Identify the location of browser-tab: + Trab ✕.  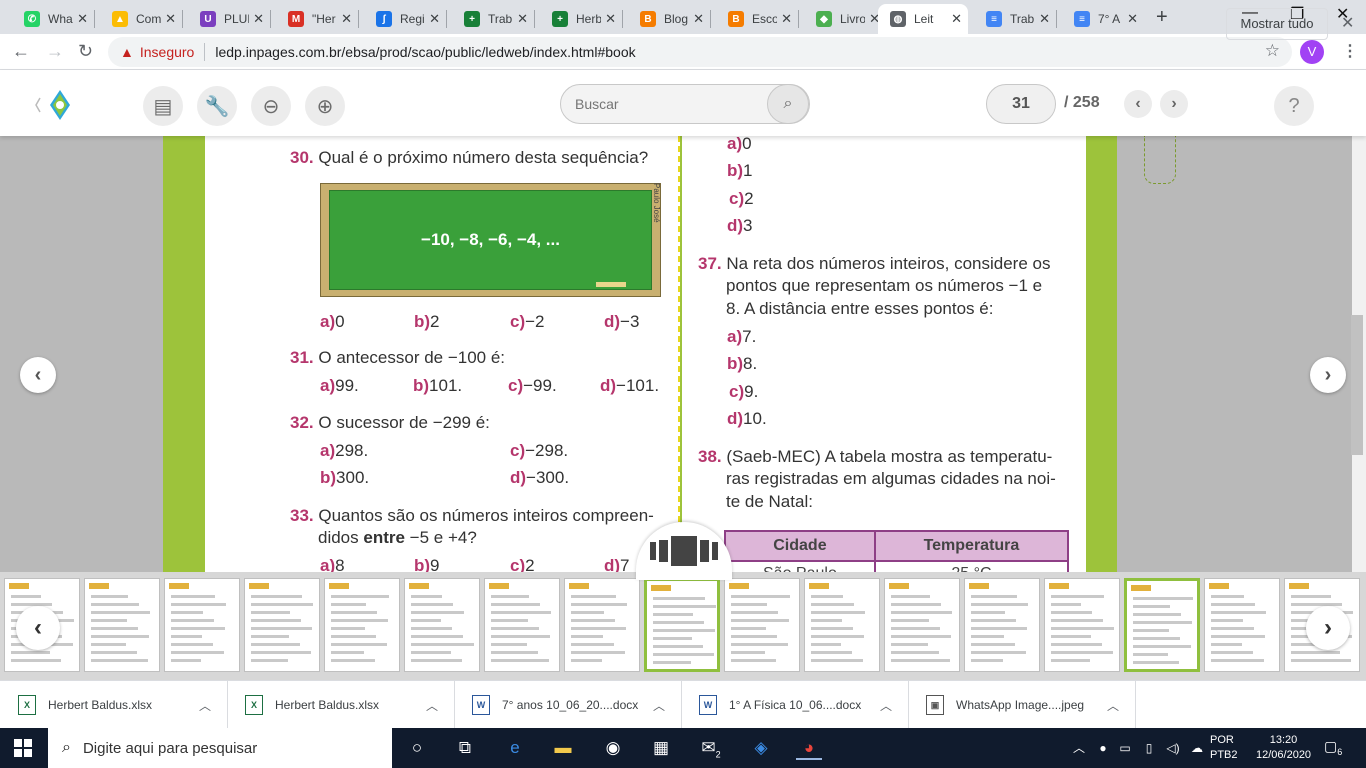
(493, 19).